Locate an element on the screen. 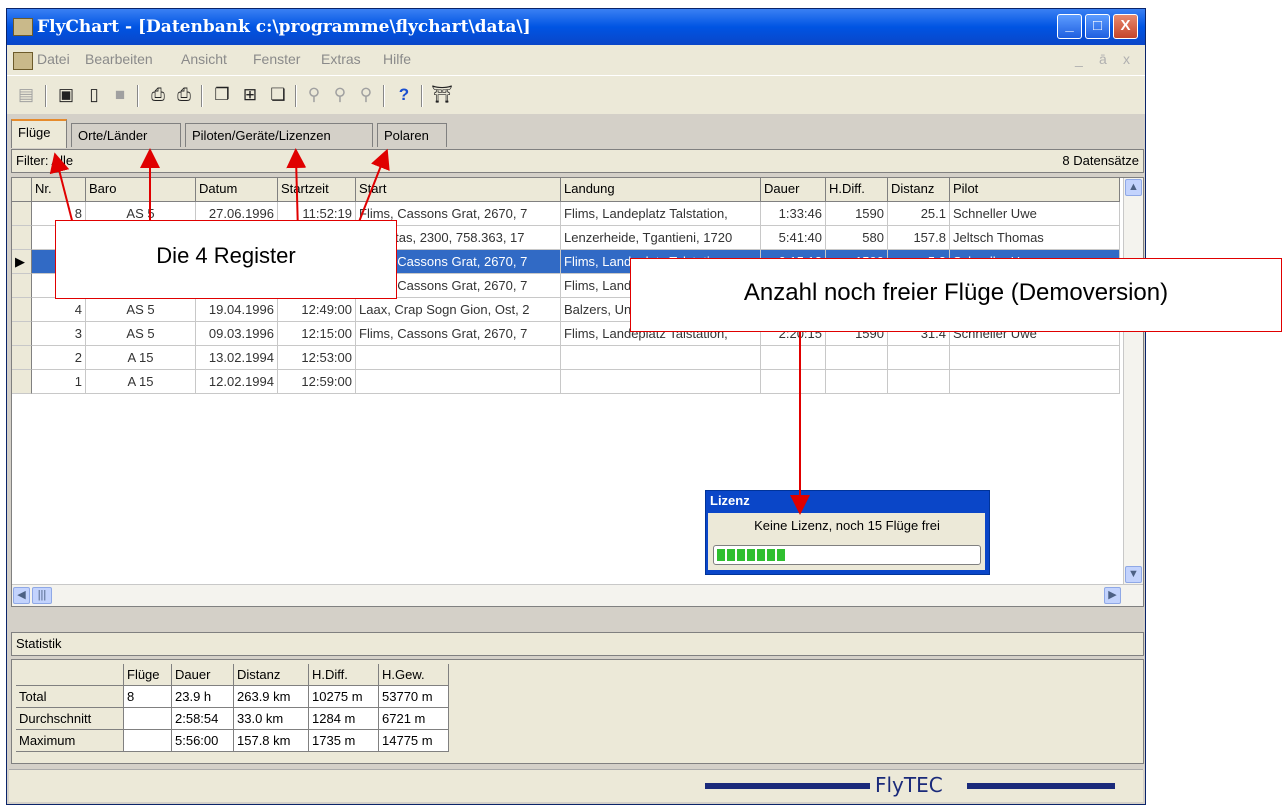  column-header: Landung is located at coordinates (661, 190).